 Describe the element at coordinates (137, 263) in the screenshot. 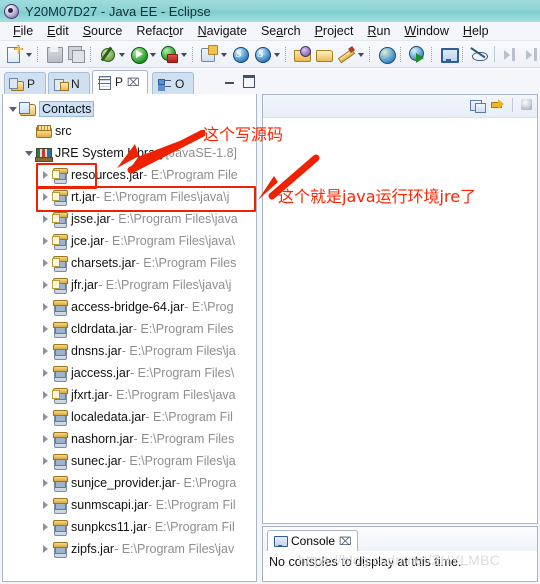

I see `tree-row: charsets.jar - E:\Program Files` at that location.